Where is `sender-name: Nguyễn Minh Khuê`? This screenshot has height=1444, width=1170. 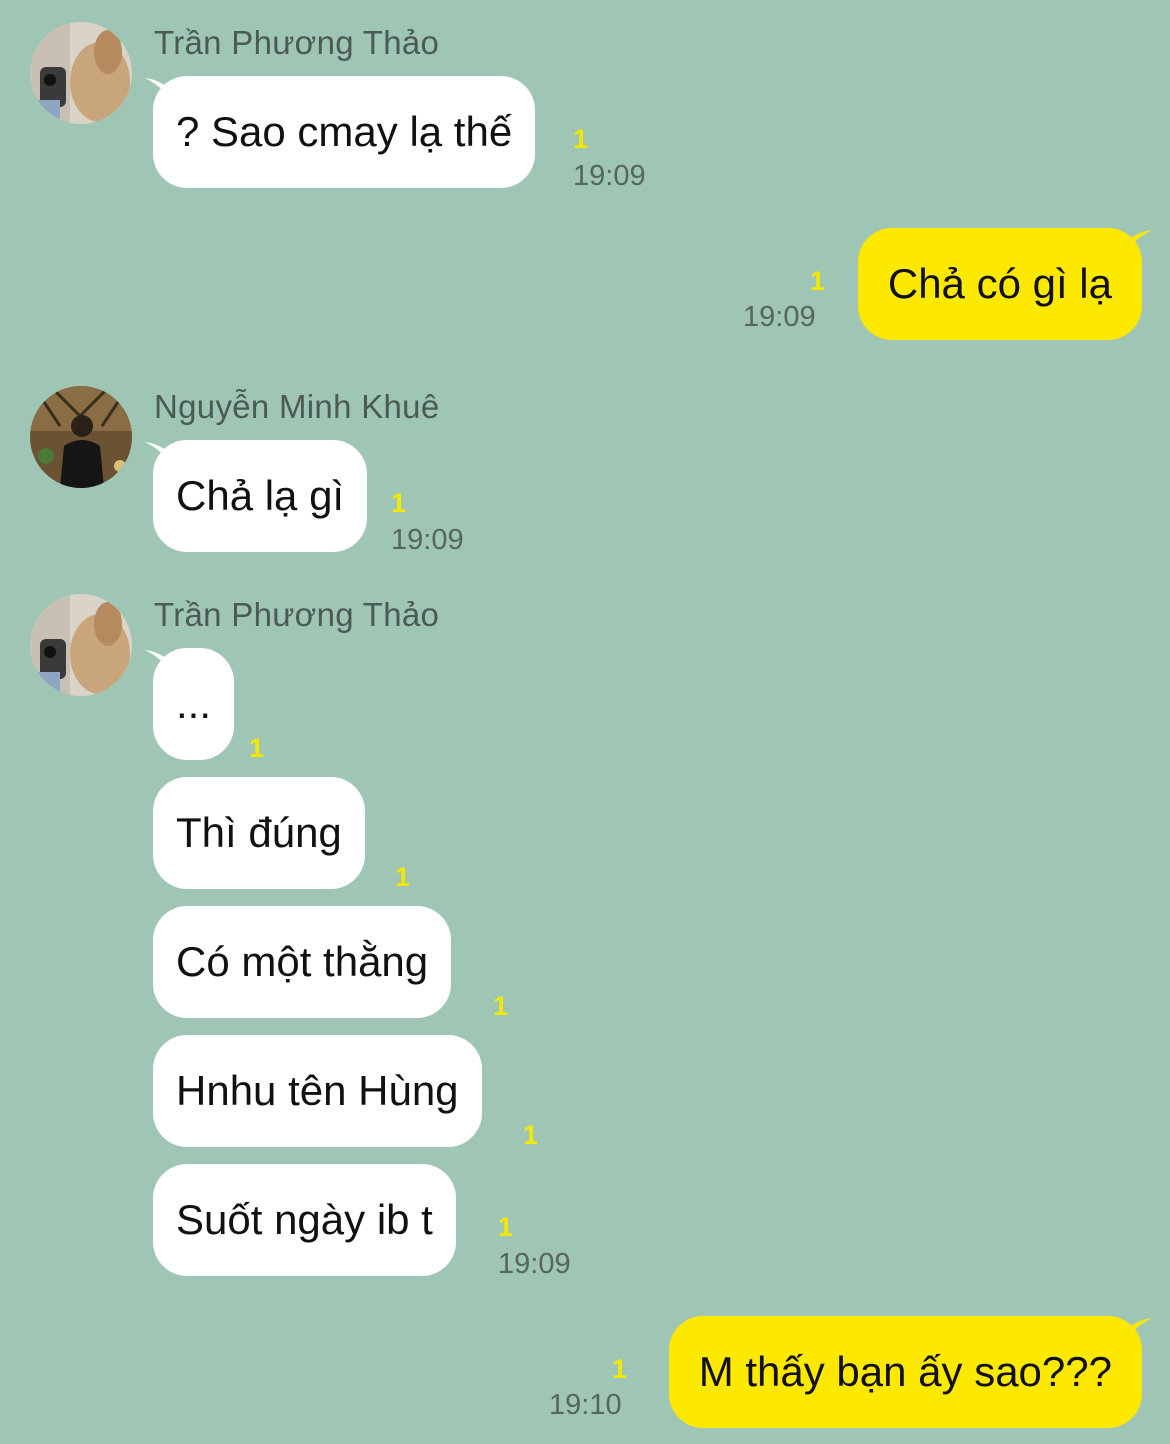
sender-name: Nguyễn Minh Khuê is located at coordinates (297, 406).